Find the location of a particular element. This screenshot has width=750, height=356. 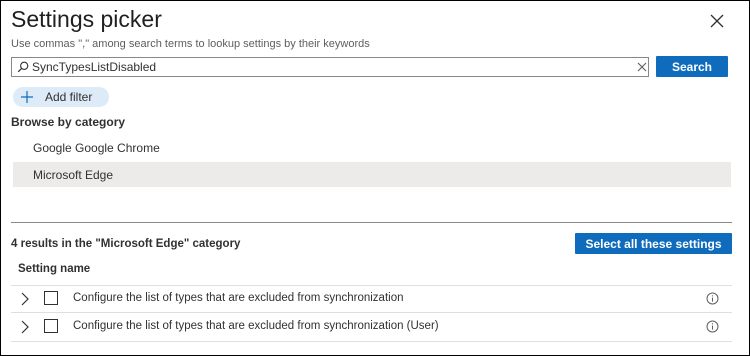

category-microsoft-edge: Microsoft Edge is located at coordinates (372, 174).